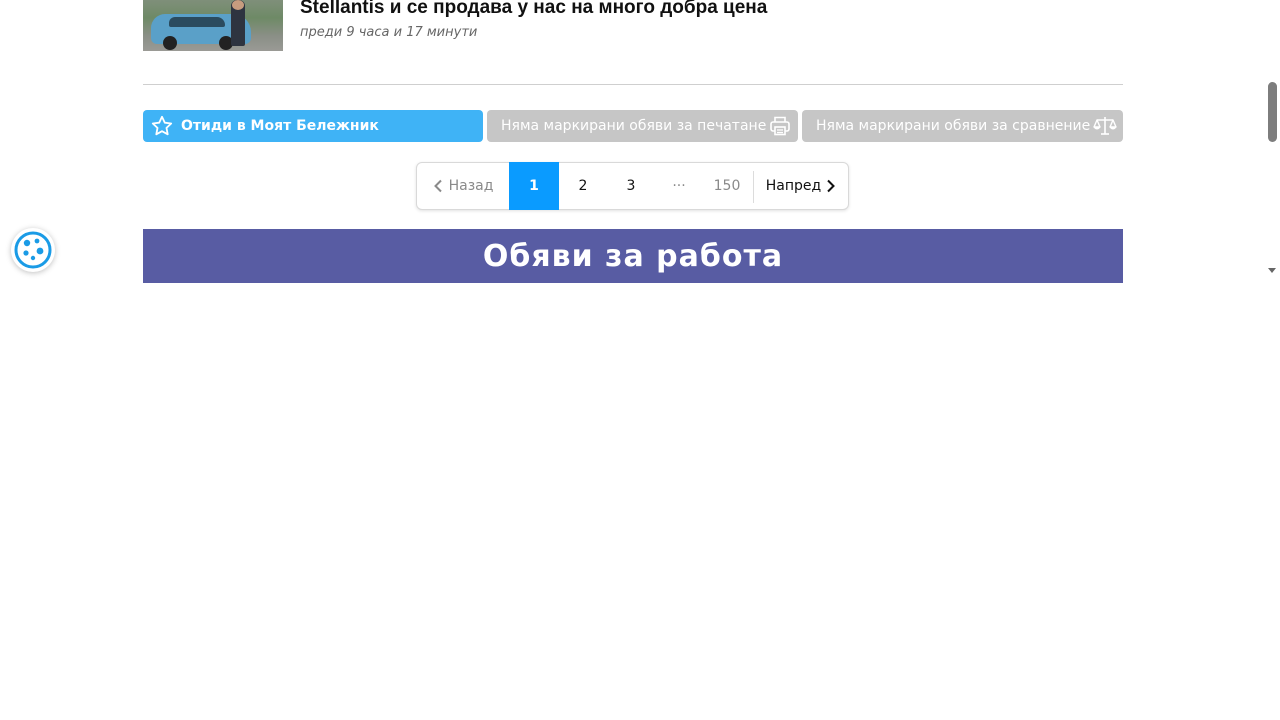  What do you see at coordinates (170, 43) in the screenshot?
I see `car-wheel-shape` at bounding box center [170, 43].